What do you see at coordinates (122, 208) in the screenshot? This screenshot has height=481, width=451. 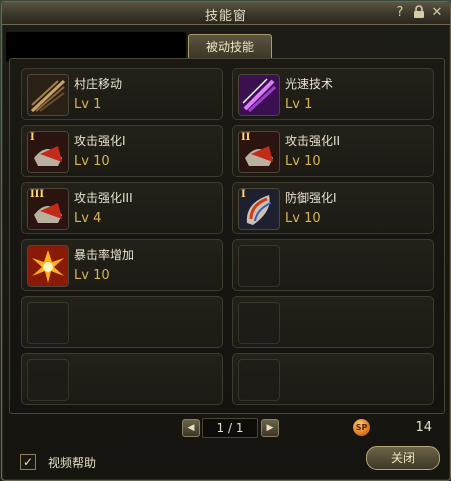 I see `skill-slot: III 攻击强化III Lv 4` at bounding box center [122, 208].